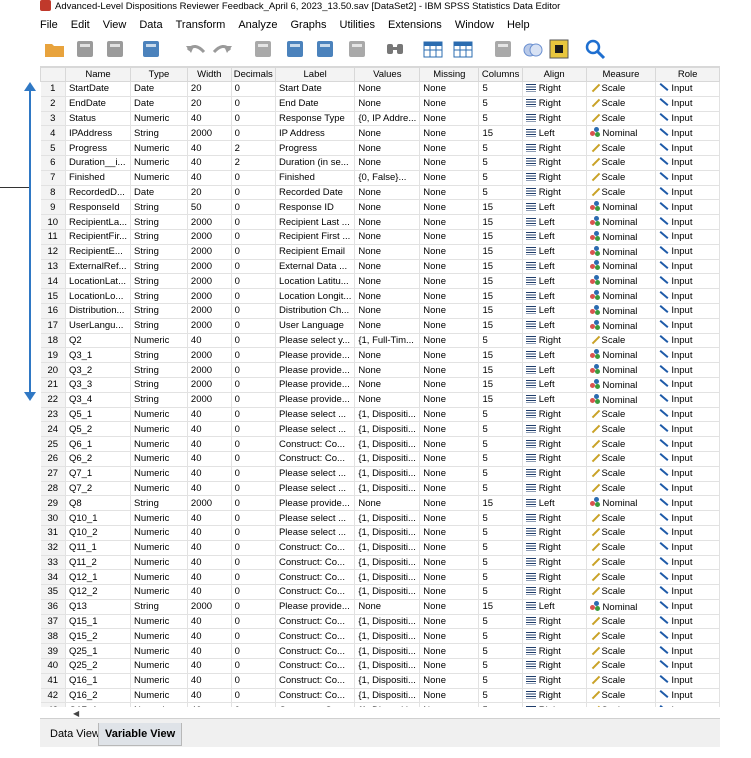  What do you see at coordinates (554, 385) in the screenshot?
I see `cell-align: Left` at bounding box center [554, 385].